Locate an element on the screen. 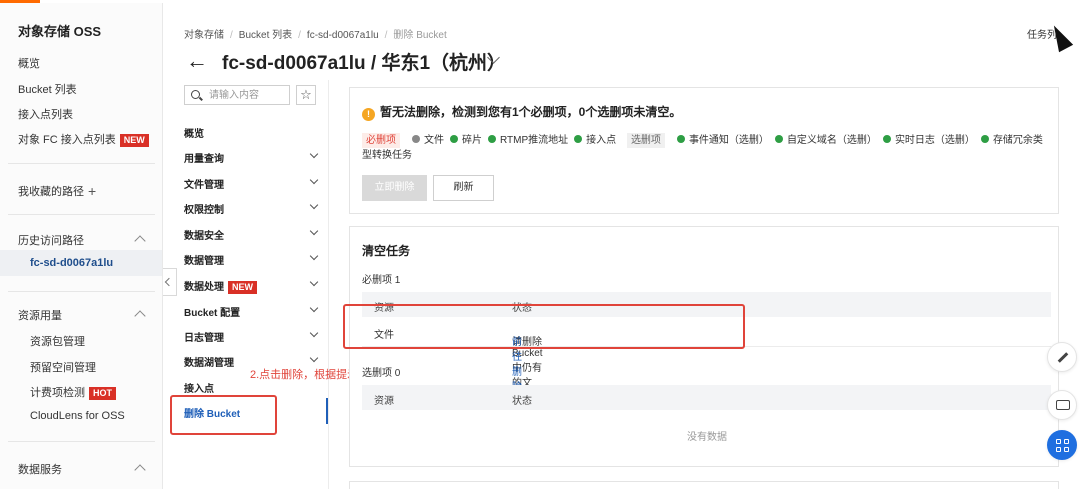 This screenshot has width=1080, height=489. sidebar-group-history: 历史访问路径 is located at coordinates (51, 240).